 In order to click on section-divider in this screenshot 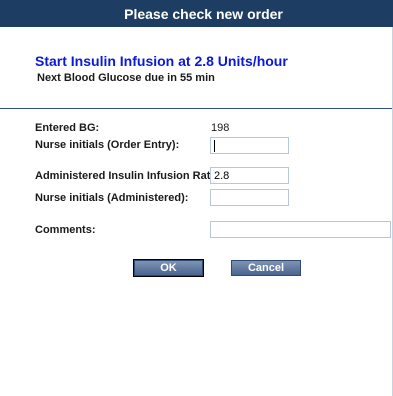, I will do `click(196, 108)`.